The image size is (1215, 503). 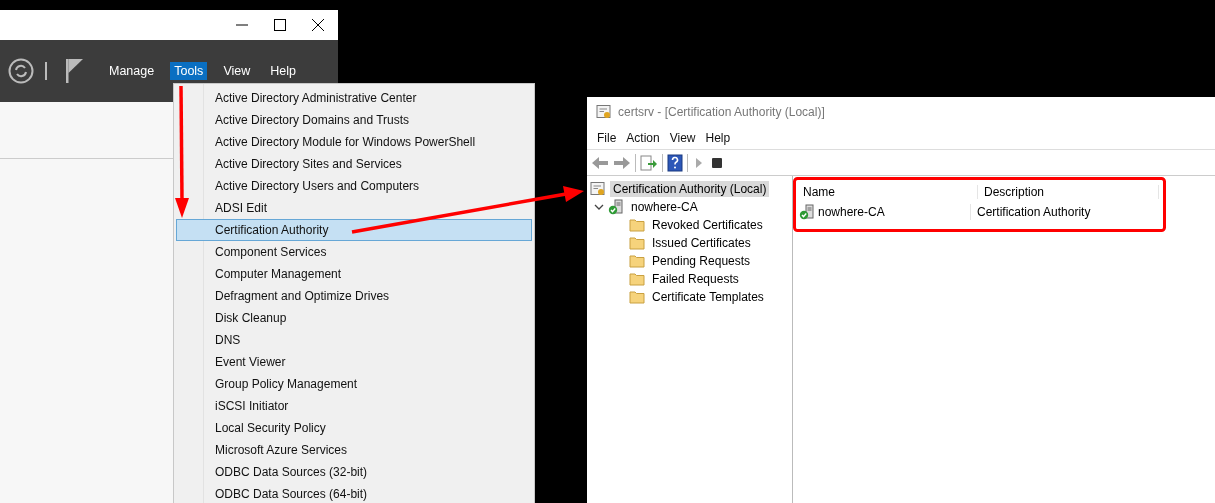 What do you see at coordinates (649, 162) in the screenshot?
I see `export-icon` at bounding box center [649, 162].